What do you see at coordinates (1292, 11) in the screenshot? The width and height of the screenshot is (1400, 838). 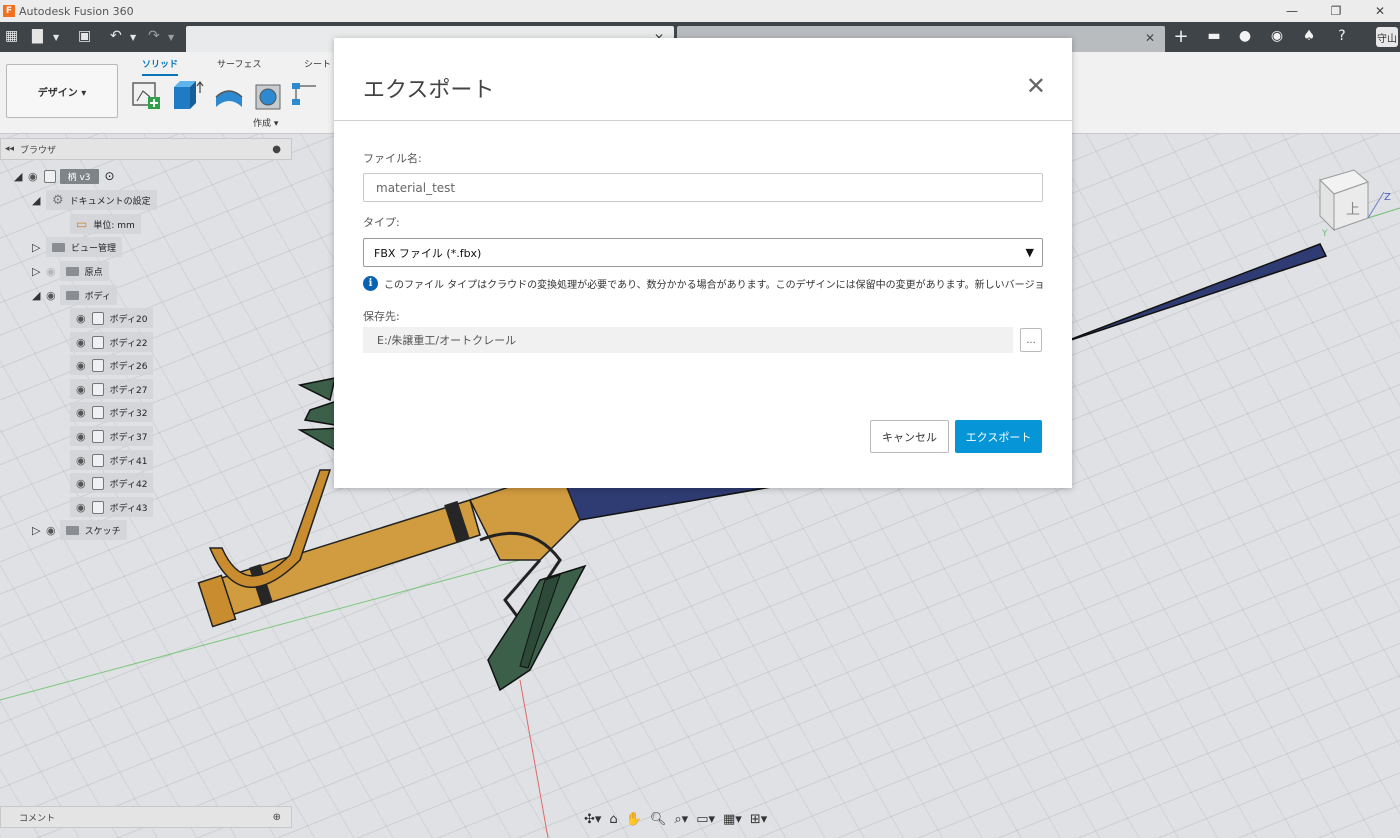 I see `minimize-button: —` at bounding box center [1292, 11].